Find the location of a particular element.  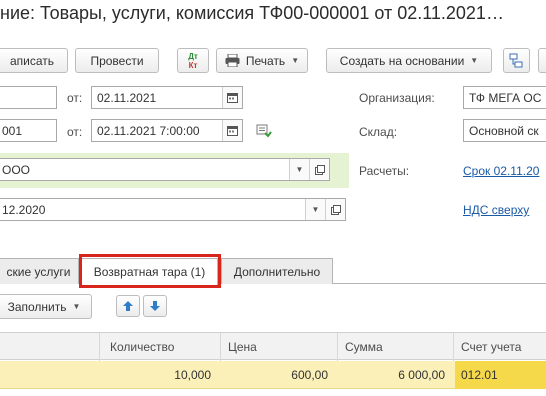

cell-sum: 6 000,00 is located at coordinates (391, 375).